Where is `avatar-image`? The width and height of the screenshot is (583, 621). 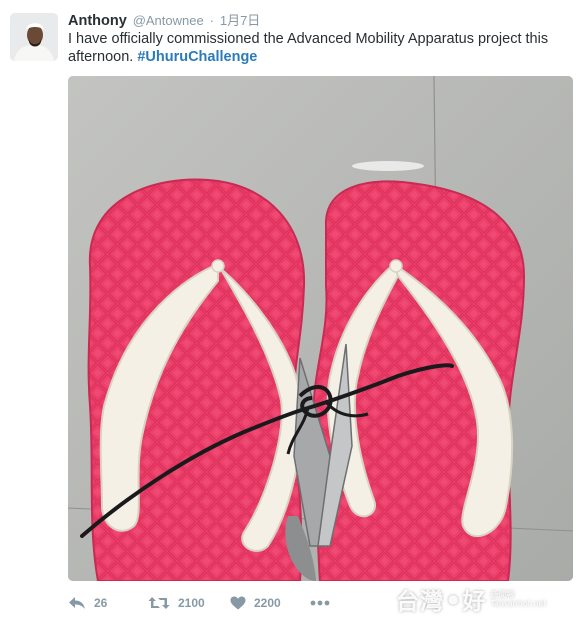 avatar-image is located at coordinates (34, 37).